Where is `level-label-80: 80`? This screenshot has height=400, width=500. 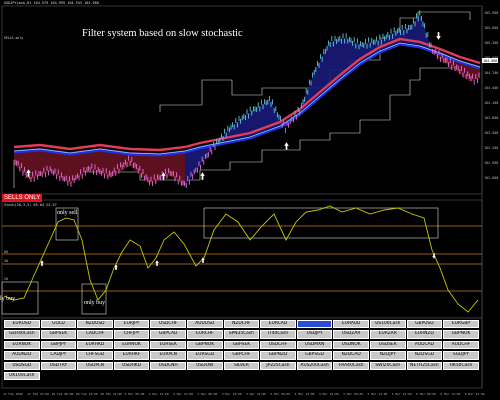 level-label-80: 80 is located at coordinates (6, 252).